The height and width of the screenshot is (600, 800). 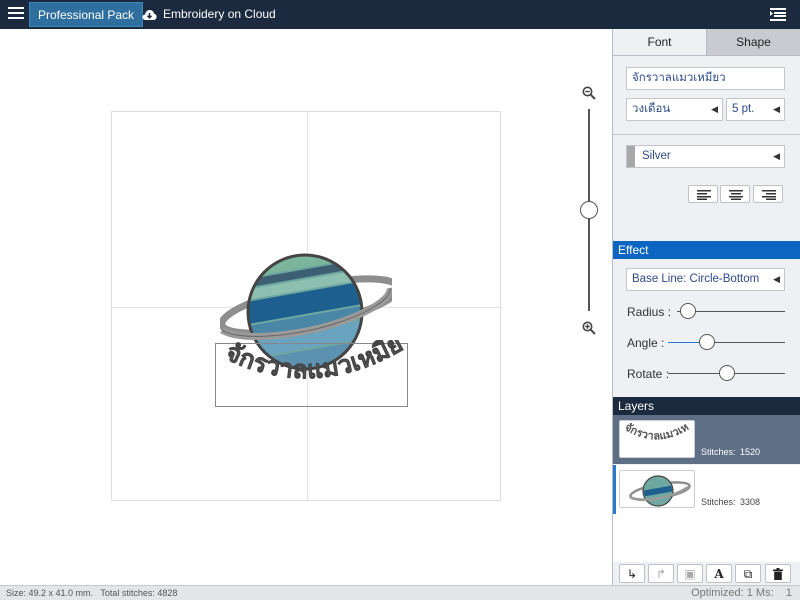 I want to click on font-select: วงเดือน ◀, so click(x=674, y=109).